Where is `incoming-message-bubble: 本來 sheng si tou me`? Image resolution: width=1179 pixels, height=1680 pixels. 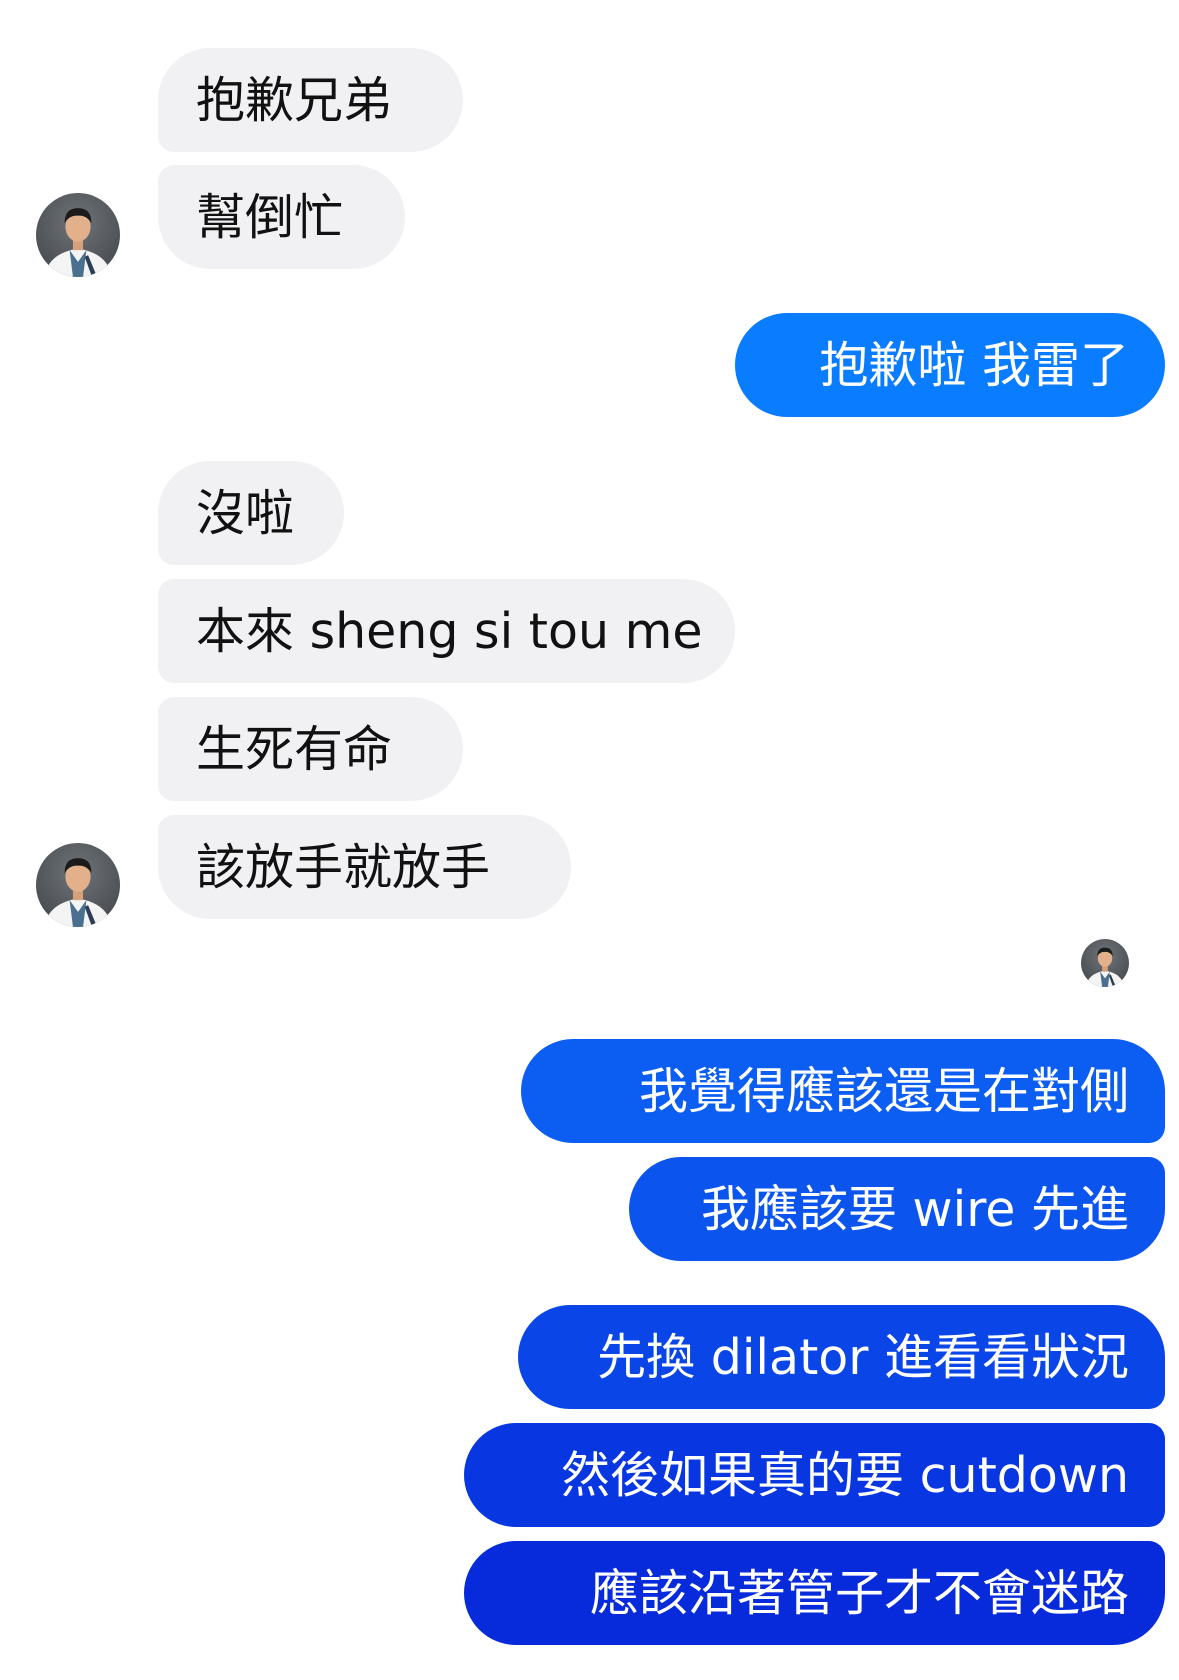 incoming-message-bubble: 本來 sheng si tou me is located at coordinates (446, 631).